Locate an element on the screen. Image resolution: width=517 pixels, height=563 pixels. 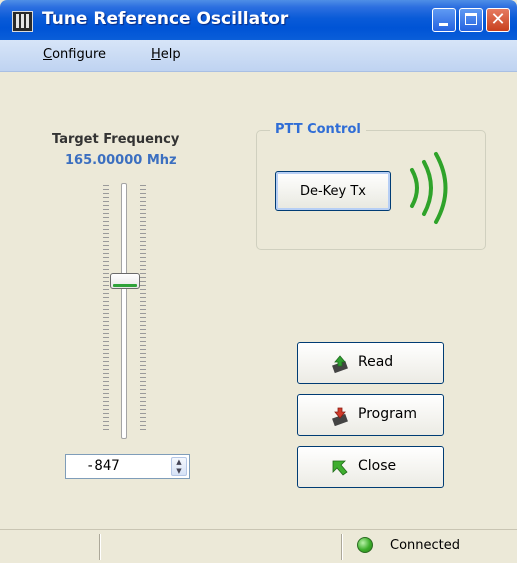
menu-help-label: elp is located at coordinates (170, 54).